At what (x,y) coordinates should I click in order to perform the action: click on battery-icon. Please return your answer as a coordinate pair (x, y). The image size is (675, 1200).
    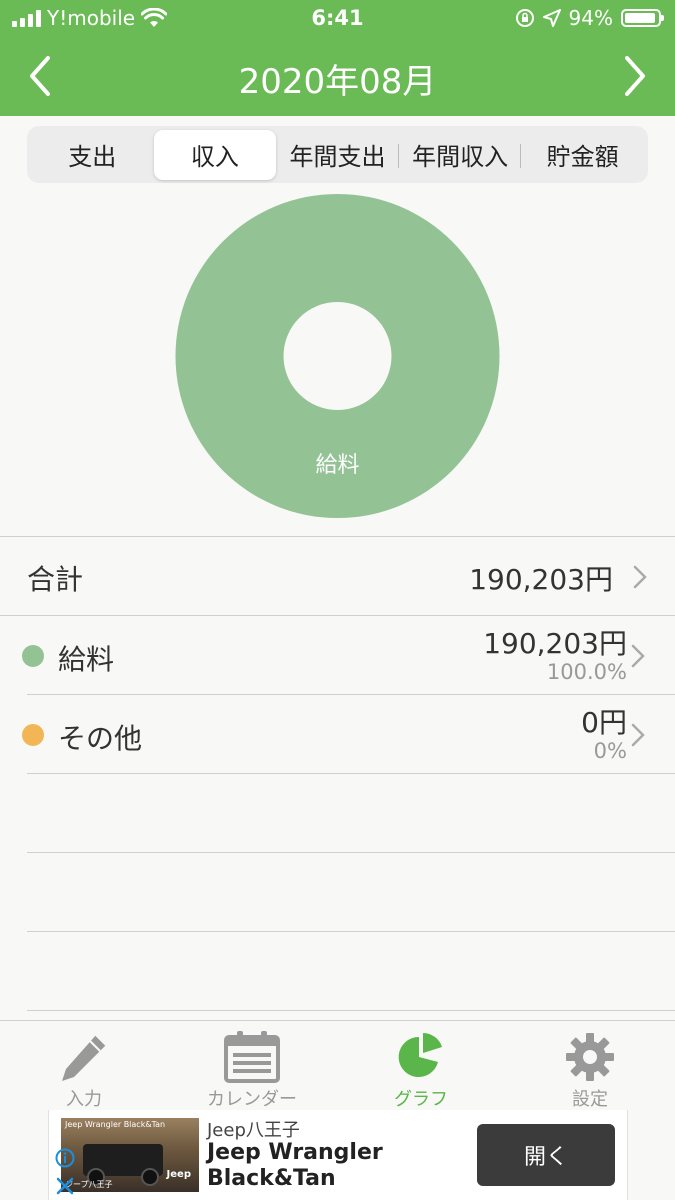
    Looking at the image, I should click on (642, 18).